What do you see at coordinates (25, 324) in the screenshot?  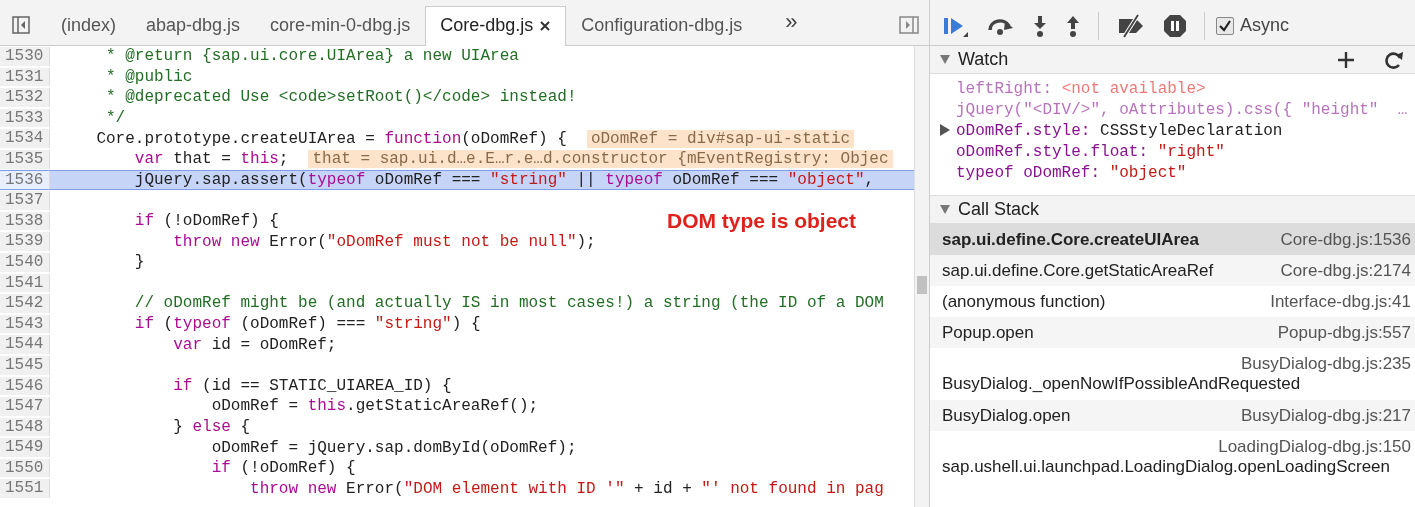 I see `line-number: 1543` at bounding box center [25, 324].